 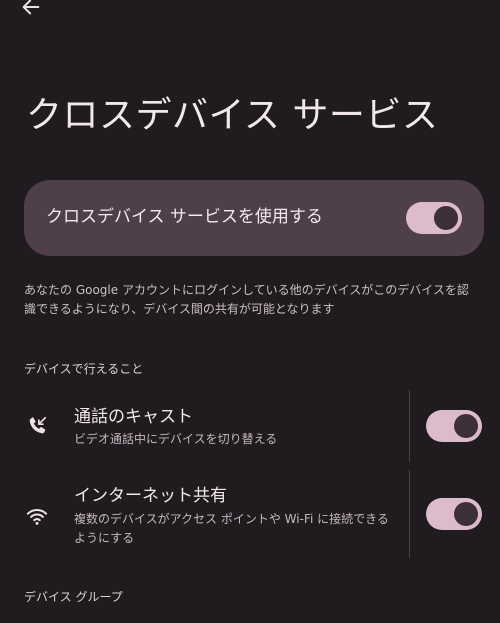 I want to click on call-cast-switch, so click(x=454, y=426).